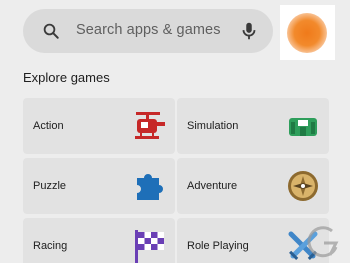 This screenshot has width=350, height=263. What do you see at coordinates (150, 187) in the screenshot?
I see `puzzle-piece-icon` at bounding box center [150, 187].